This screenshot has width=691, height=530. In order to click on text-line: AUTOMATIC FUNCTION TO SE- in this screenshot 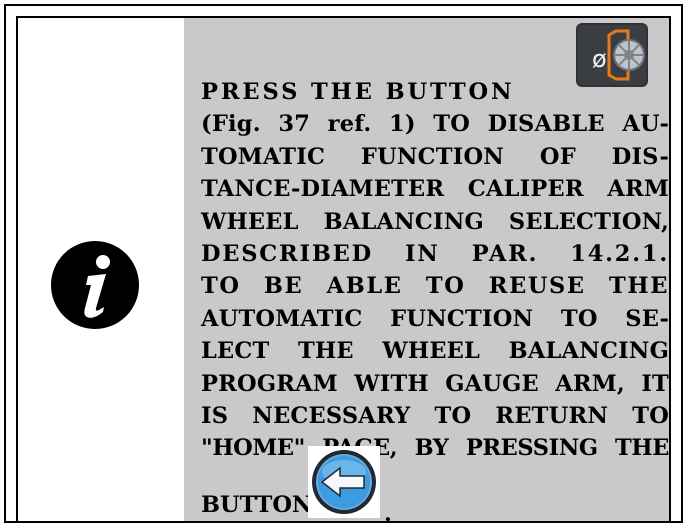, I will do `click(435, 318)`.